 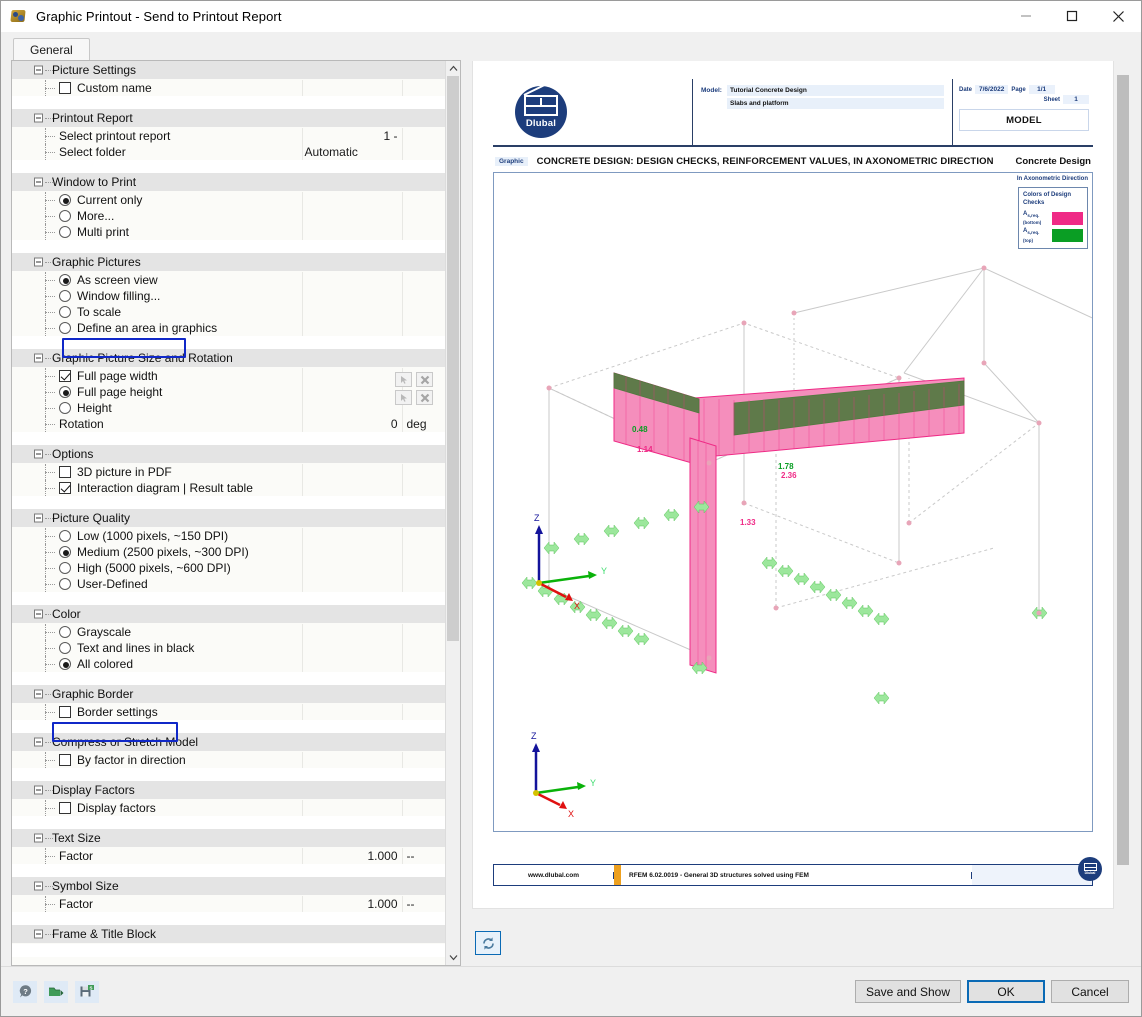 What do you see at coordinates (453, 68) in the screenshot?
I see `scroll-up-icon` at bounding box center [453, 68].